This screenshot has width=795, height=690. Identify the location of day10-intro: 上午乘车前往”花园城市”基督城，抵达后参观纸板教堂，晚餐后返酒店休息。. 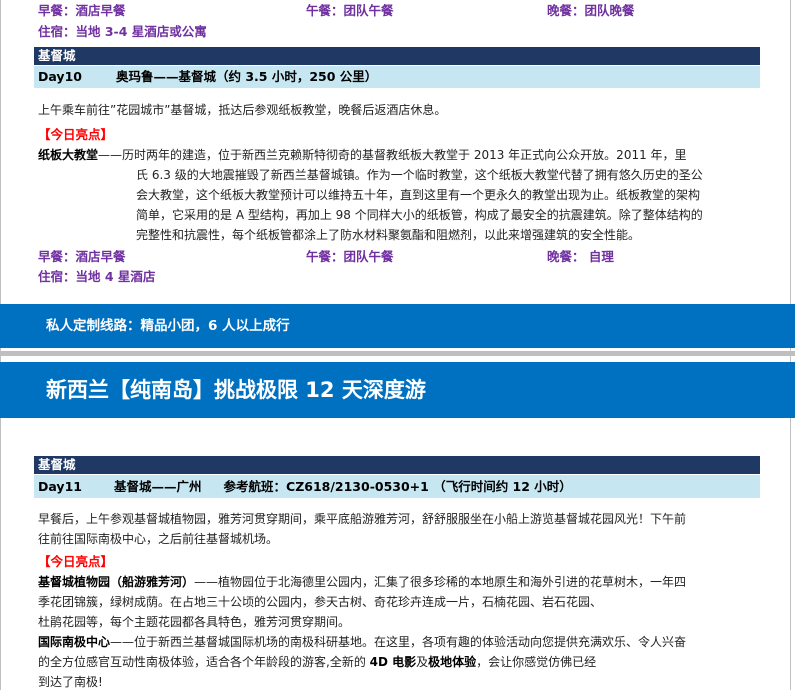
(242, 110).